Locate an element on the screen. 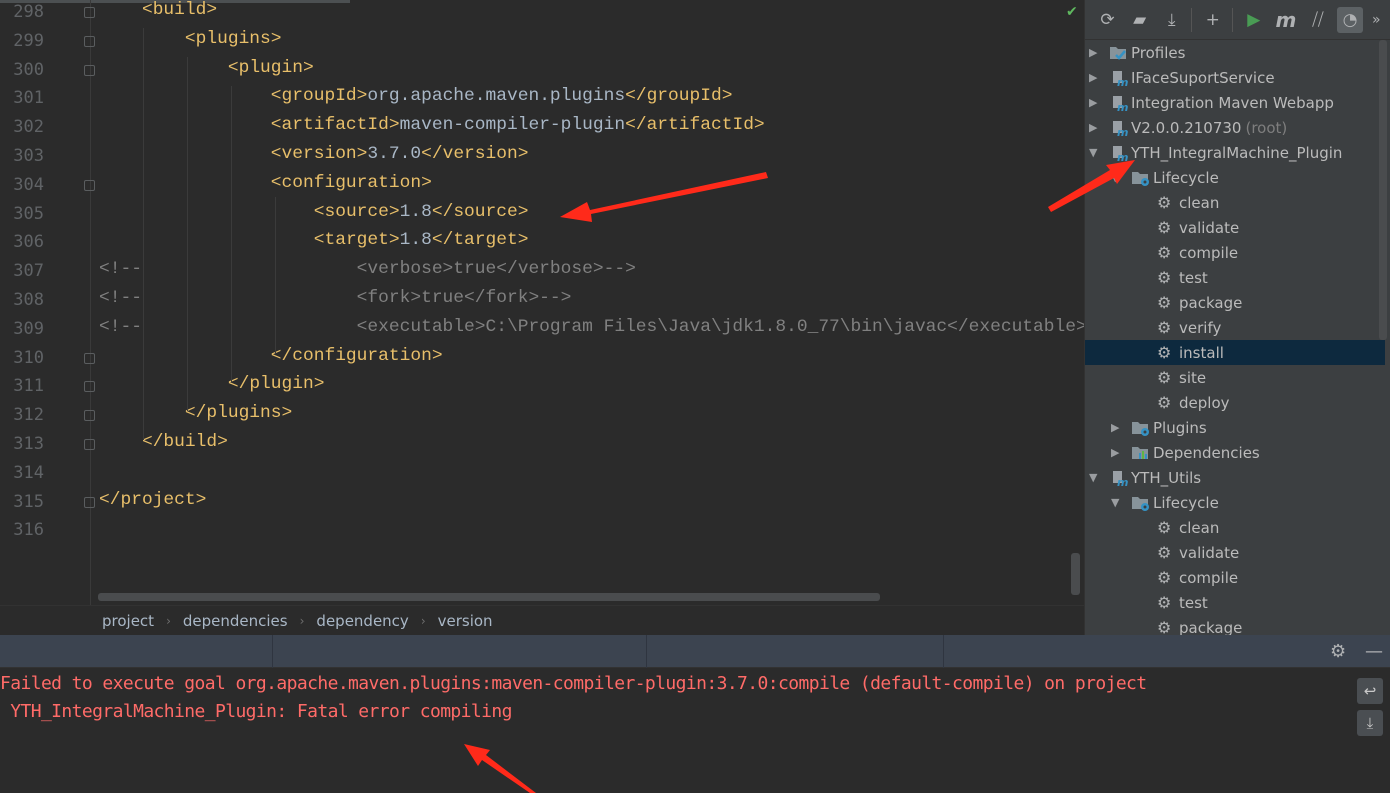  tree-item-plugins: ▶ Plugins is located at coordinates (1159, 427).